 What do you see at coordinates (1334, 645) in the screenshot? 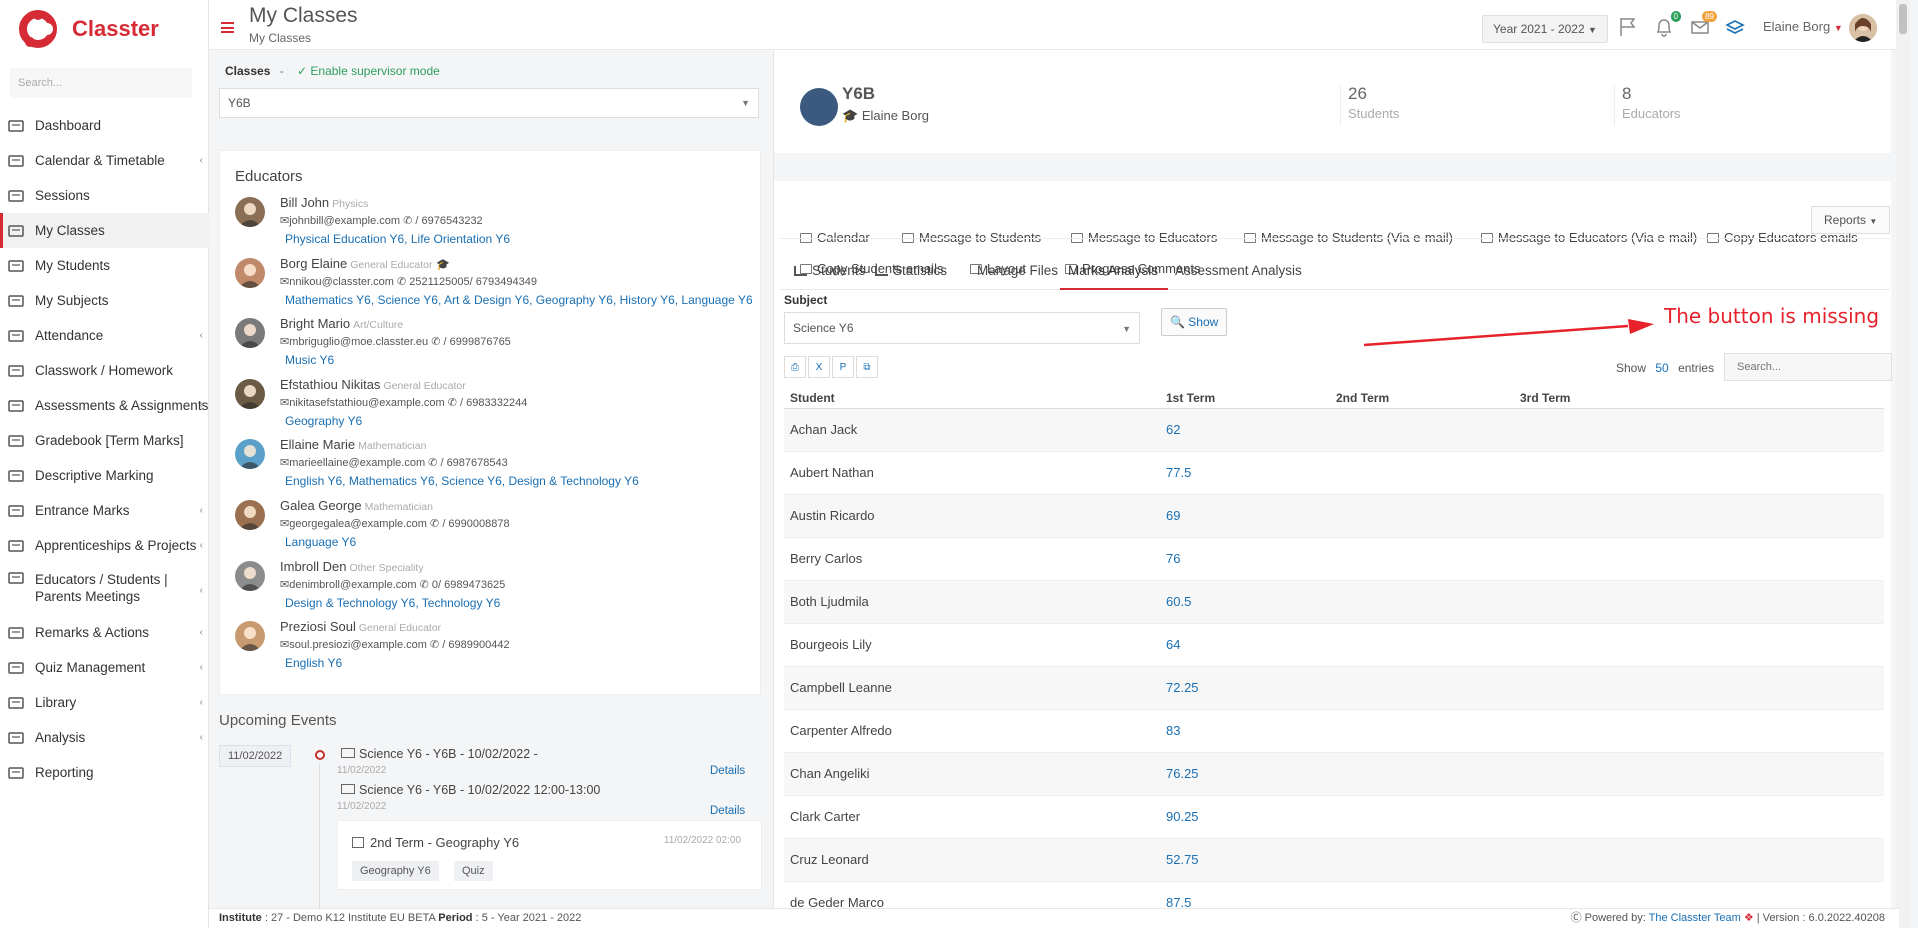
I see `table-row: Bourgeois Lily 64` at bounding box center [1334, 645].